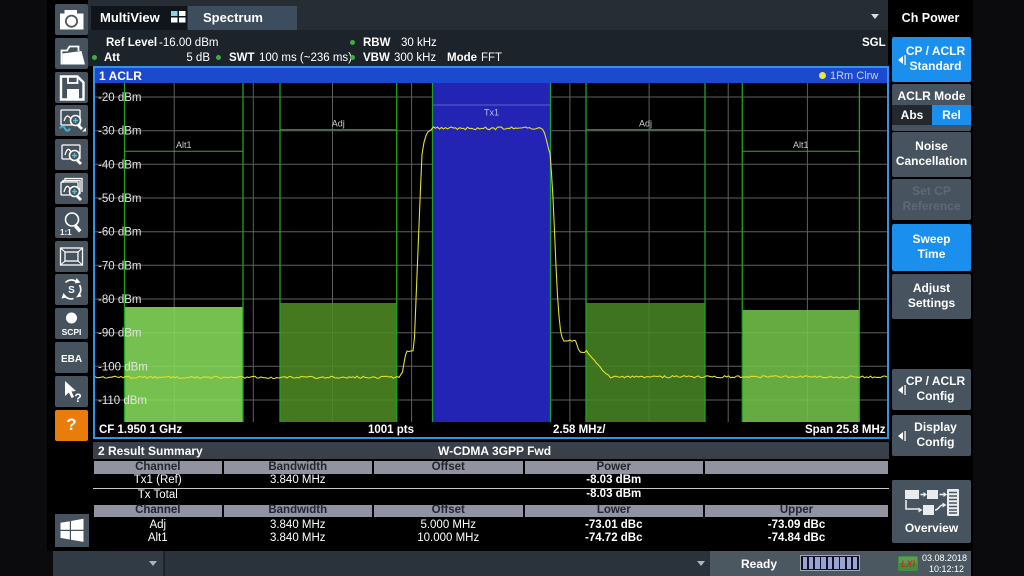  What do you see at coordinates (119, 300) in the screenshot?
I see `svg-text: -80 dBm` at bounding box center [119, 300].